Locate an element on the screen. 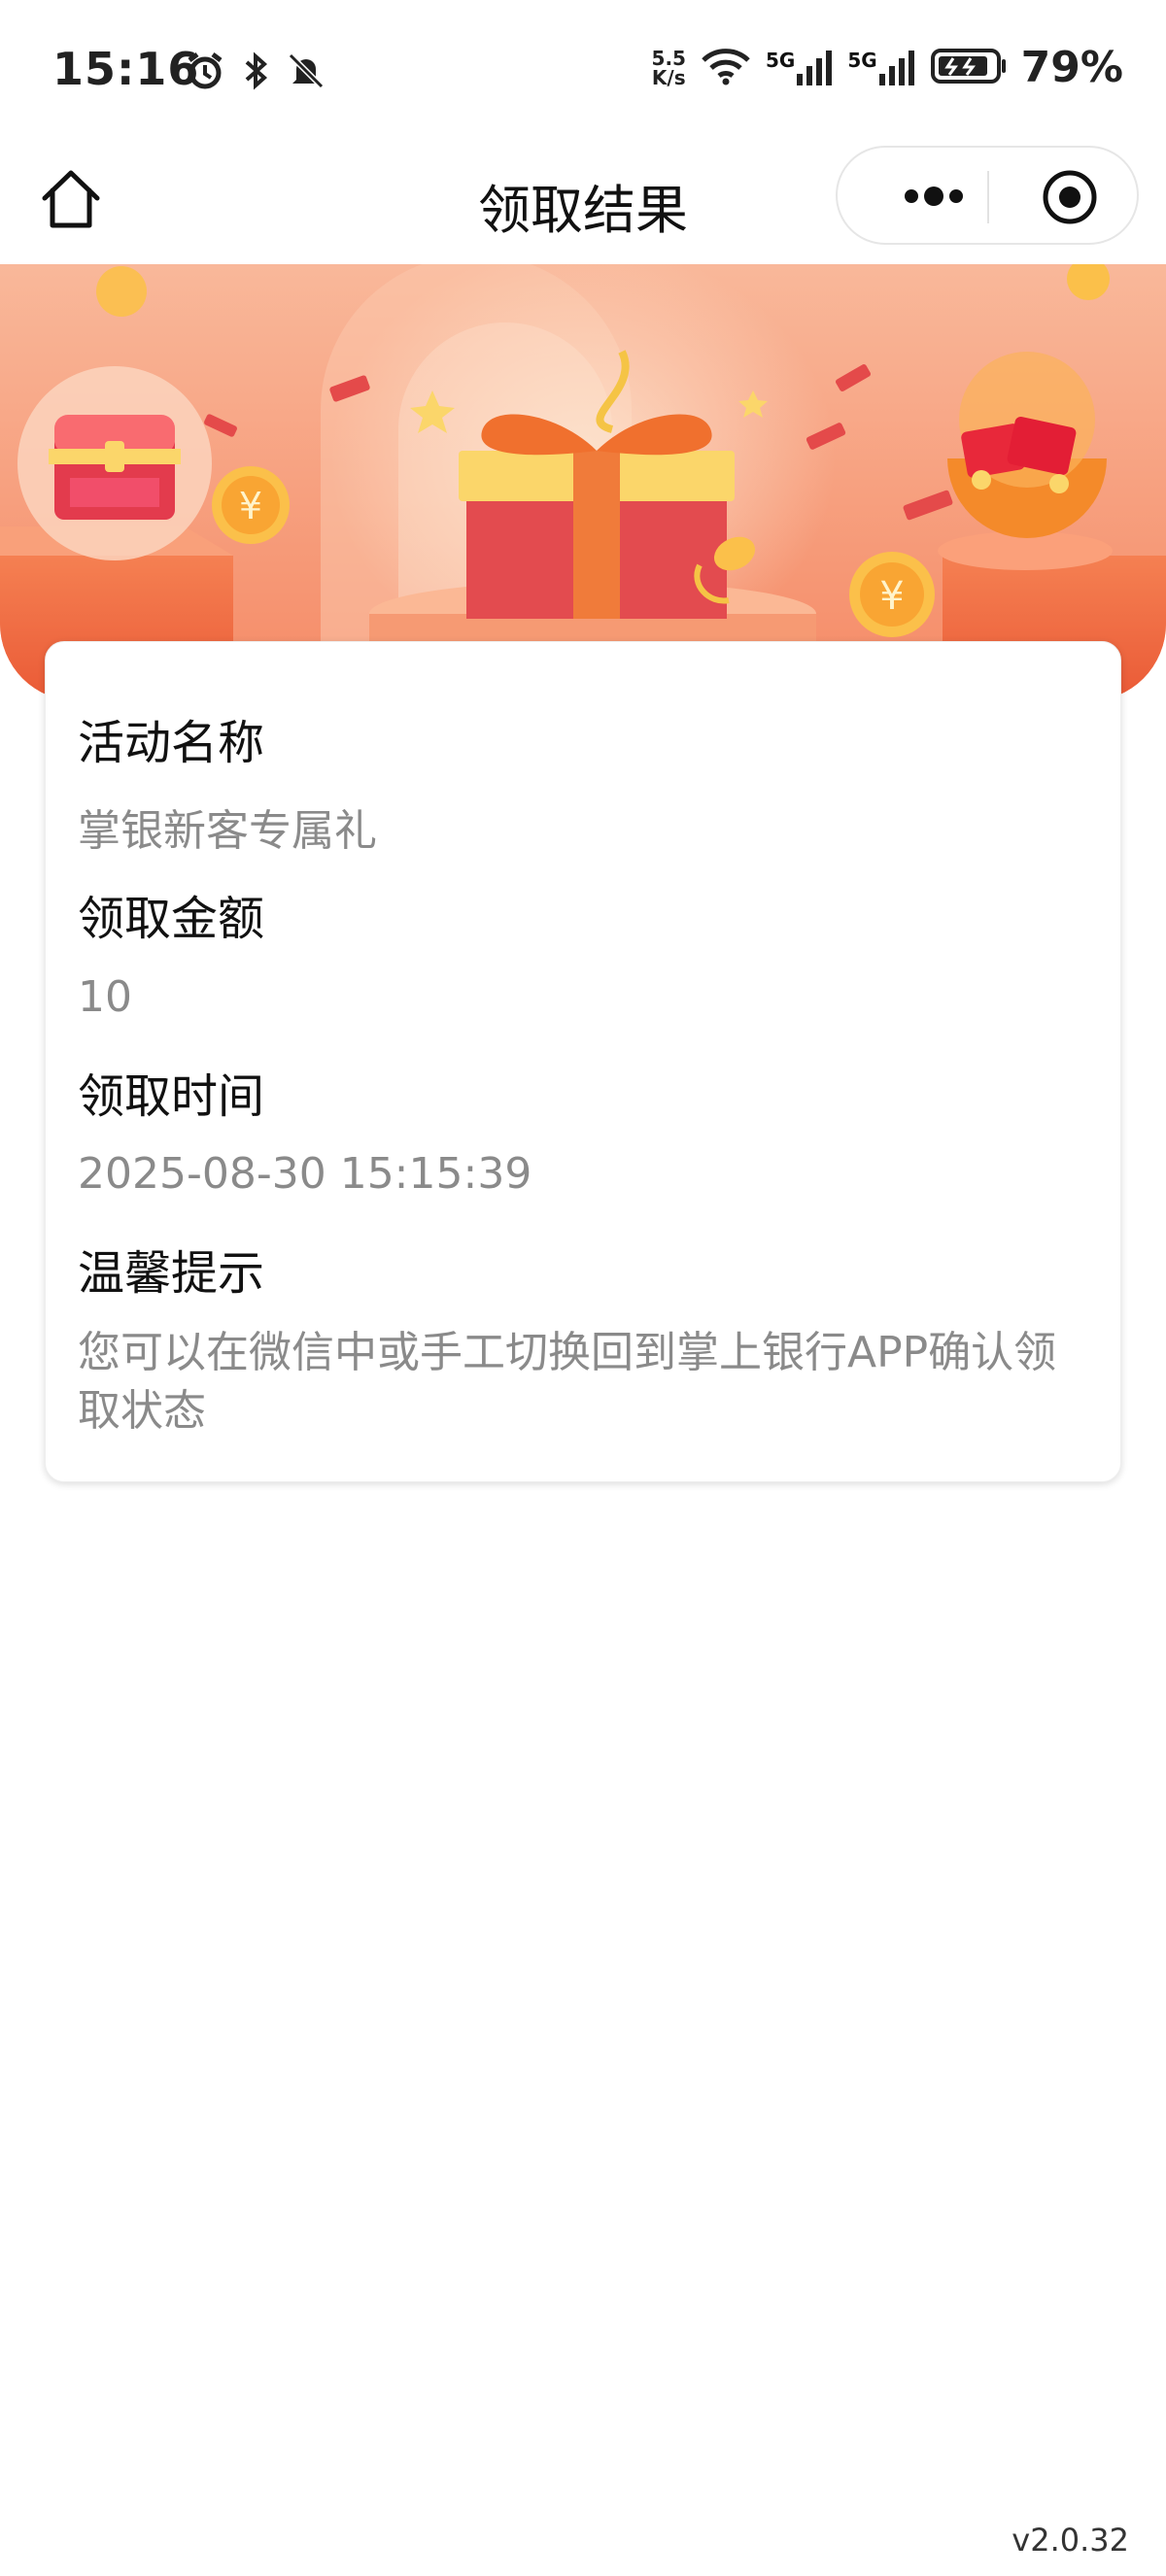 The width and height of the screenshot is (1166, 2576). activity-label: 活动名称 is located at coordinates (171, 743).